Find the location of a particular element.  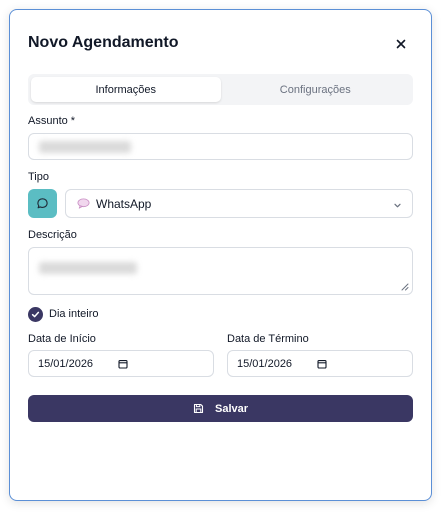

checkmark-icon is located at coordinates (35, 314).